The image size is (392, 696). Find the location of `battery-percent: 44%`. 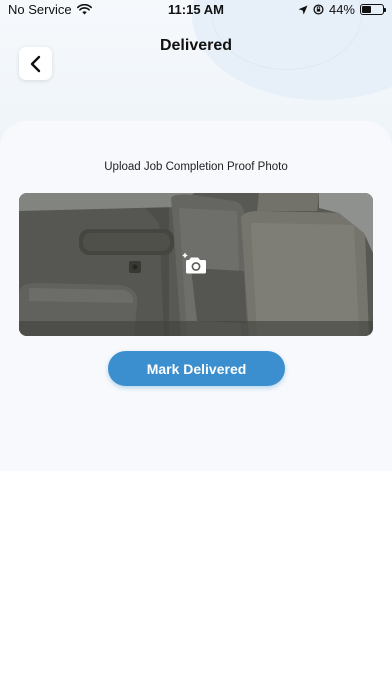

battery-percent: 44% is located at coordinates (341, 9).